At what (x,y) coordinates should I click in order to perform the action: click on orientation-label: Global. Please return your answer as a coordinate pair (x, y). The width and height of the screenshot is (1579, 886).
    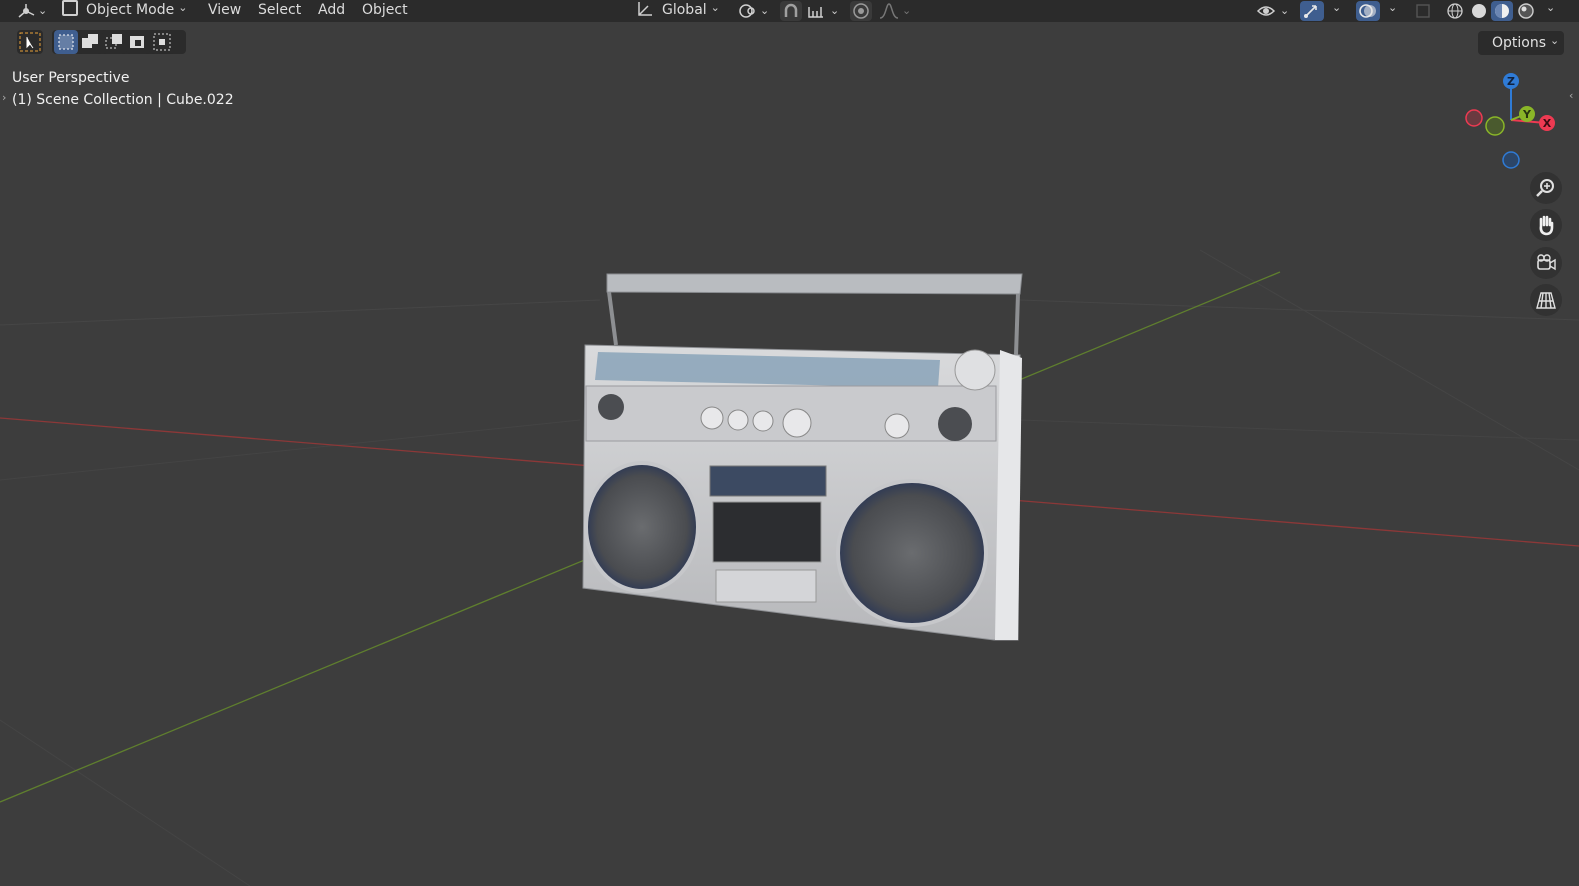
    Looking at the image, I should click on (691, 10).